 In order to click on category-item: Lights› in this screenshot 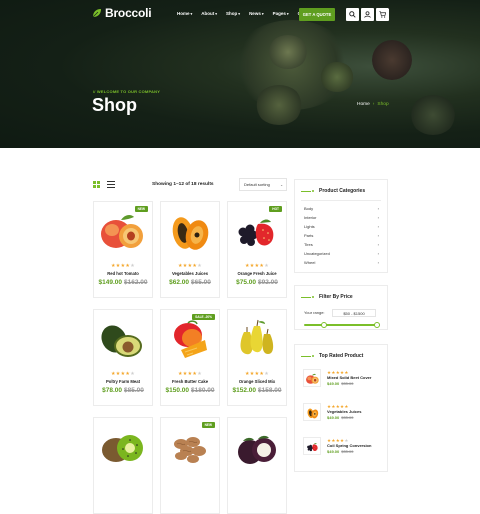, I will do `click(341, 226)`.